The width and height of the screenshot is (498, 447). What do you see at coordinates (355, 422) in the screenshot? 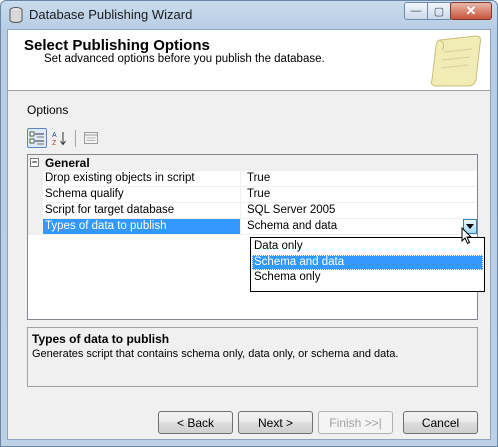
I see `finish-button: Finish >>|` at bounding box center [355, 422].